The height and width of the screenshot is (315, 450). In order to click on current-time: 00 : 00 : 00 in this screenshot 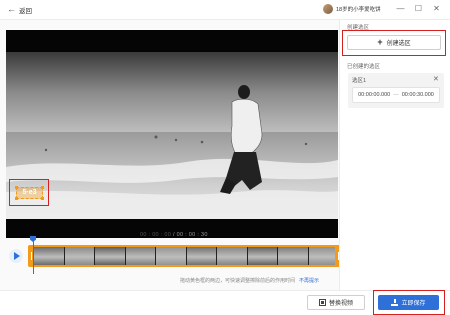, I will do `click(156, 235)`.